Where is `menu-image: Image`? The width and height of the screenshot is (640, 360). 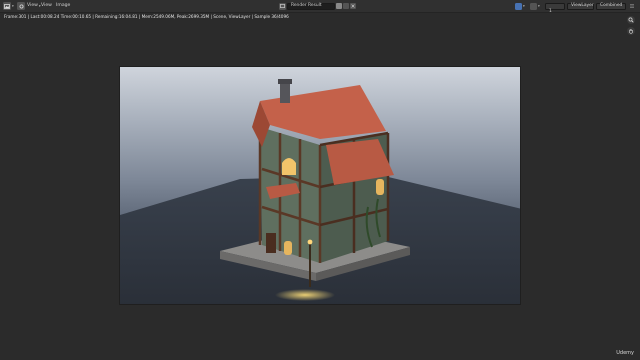
menu-image: Image is located at coordinates (63, 6).